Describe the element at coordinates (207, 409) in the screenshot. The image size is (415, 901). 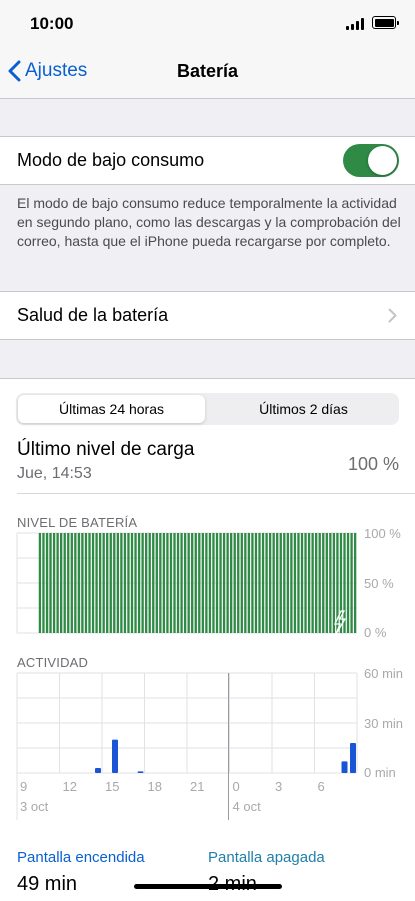
I see `time-range-segmented-control: Últimas 24 horas Últimos 2 días` at that location.